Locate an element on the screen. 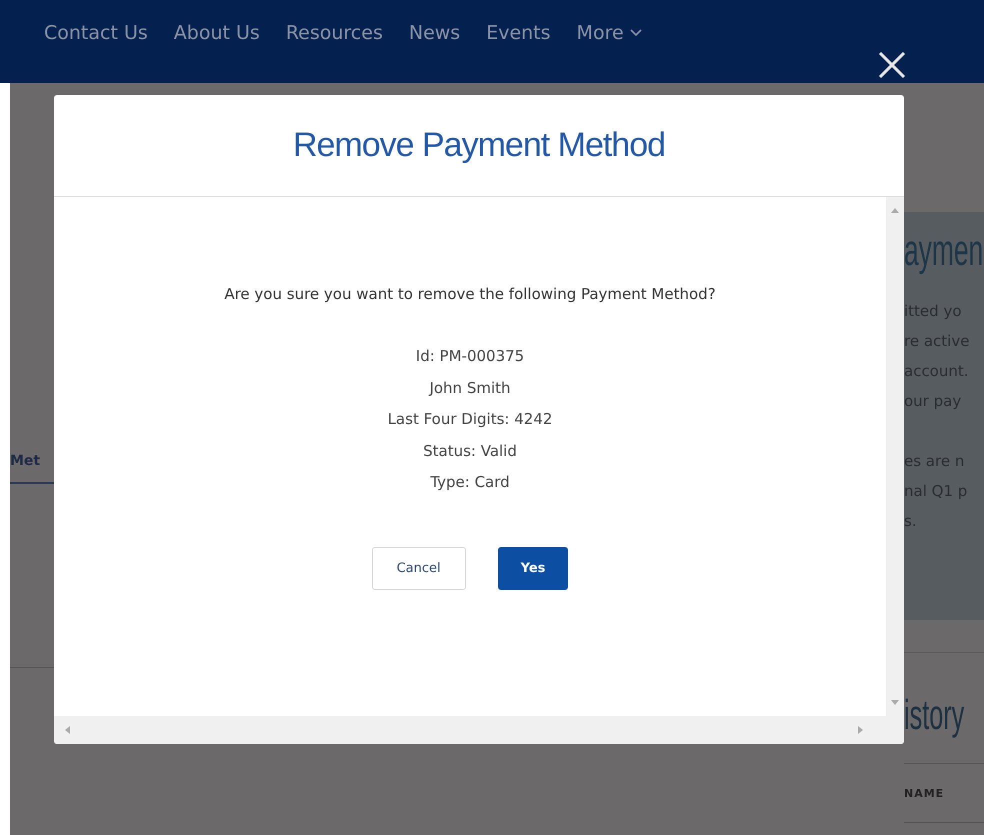 The image size is (984, 835). nav-link: About Us is located at coordinates (217, 33).